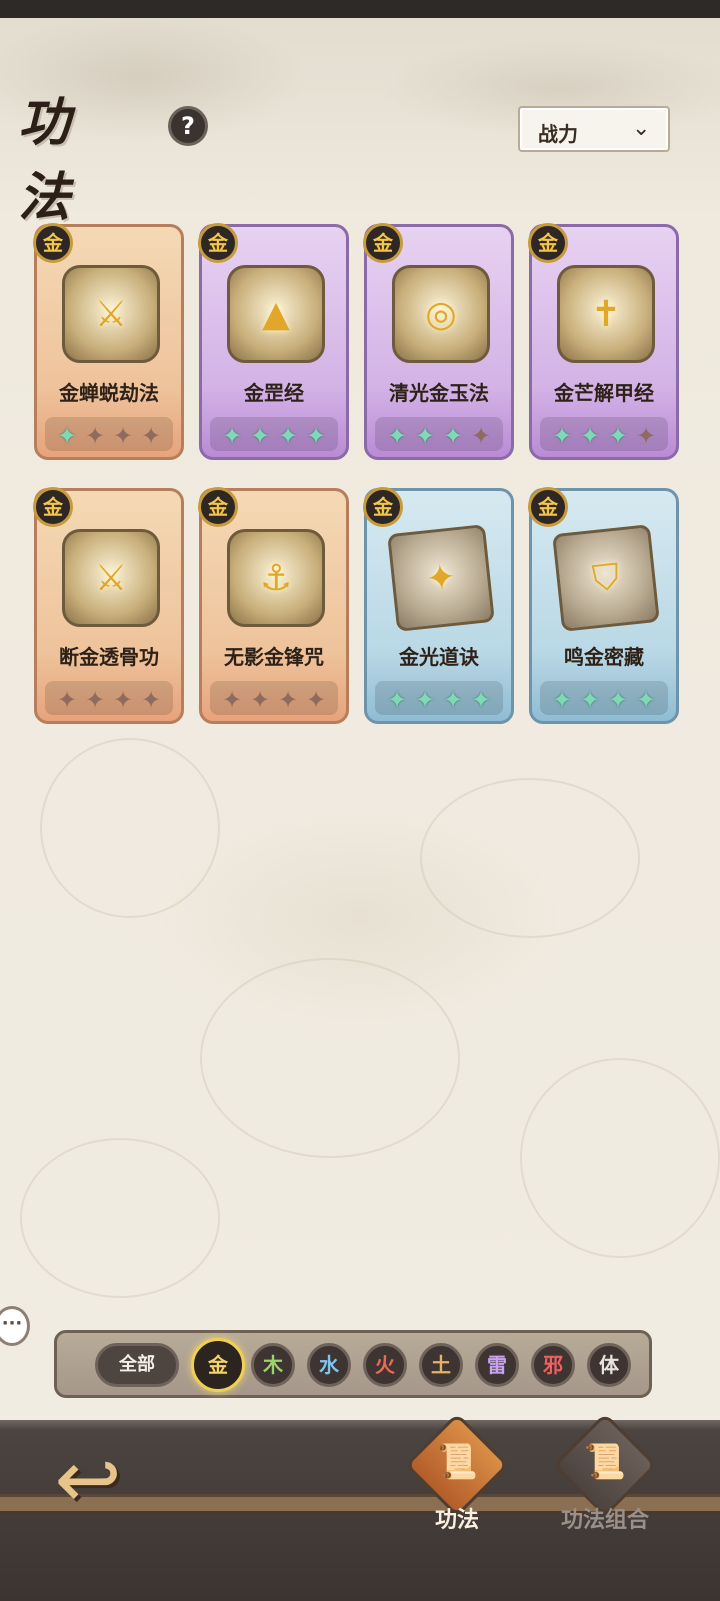 This screenshot has width=720, height=1601. Describe the element at coordinates (45, 160) in the screenshot. I see `page-title: 功法` at that location.